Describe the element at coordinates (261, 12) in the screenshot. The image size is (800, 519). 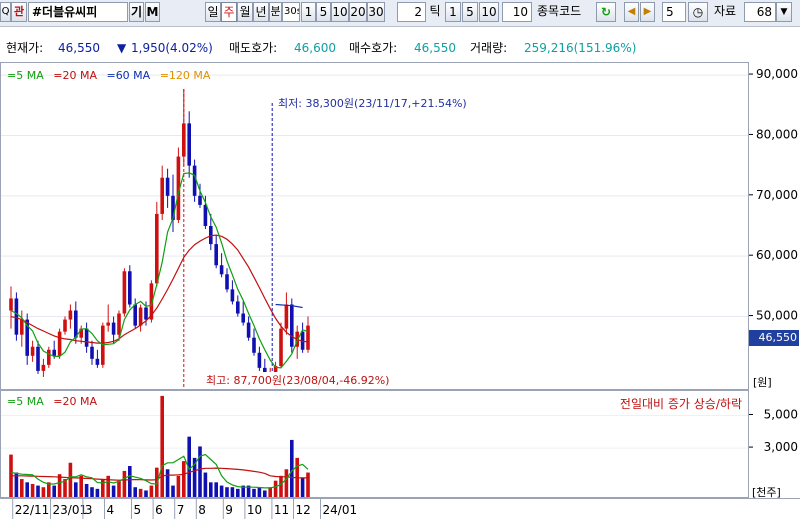
I see `period-year-button: 년` at that location.